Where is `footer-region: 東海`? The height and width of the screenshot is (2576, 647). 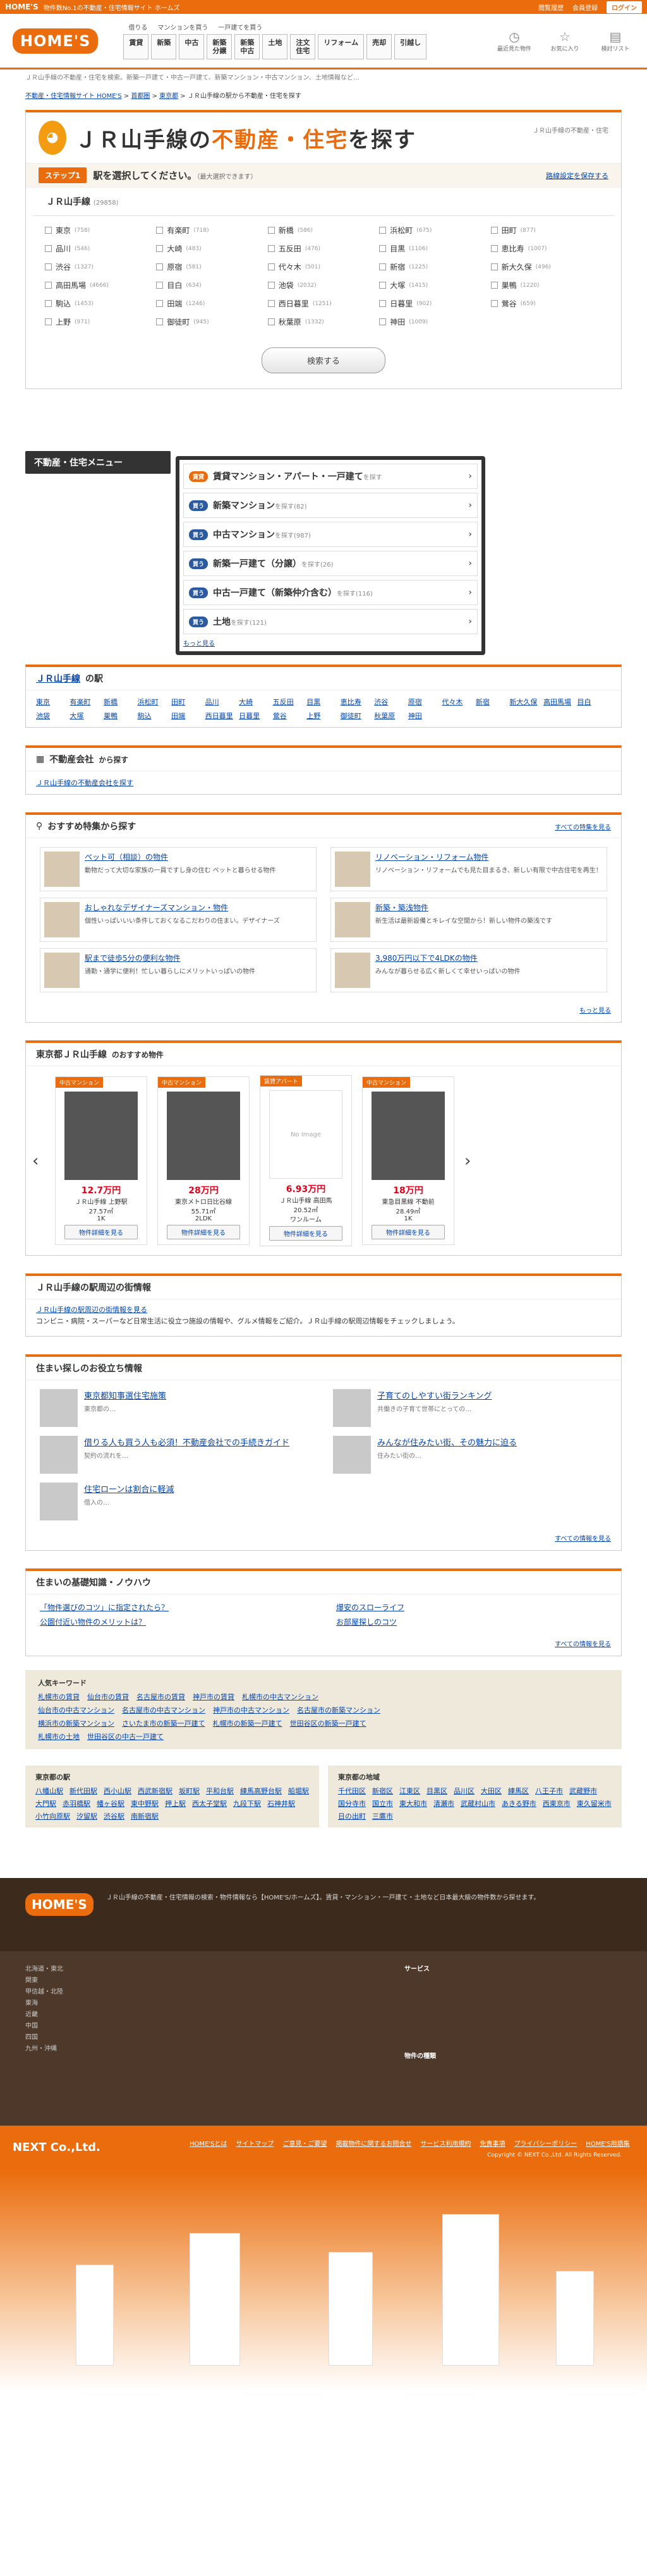
footer-region: 東海 is located at coordinates (202, 2003).